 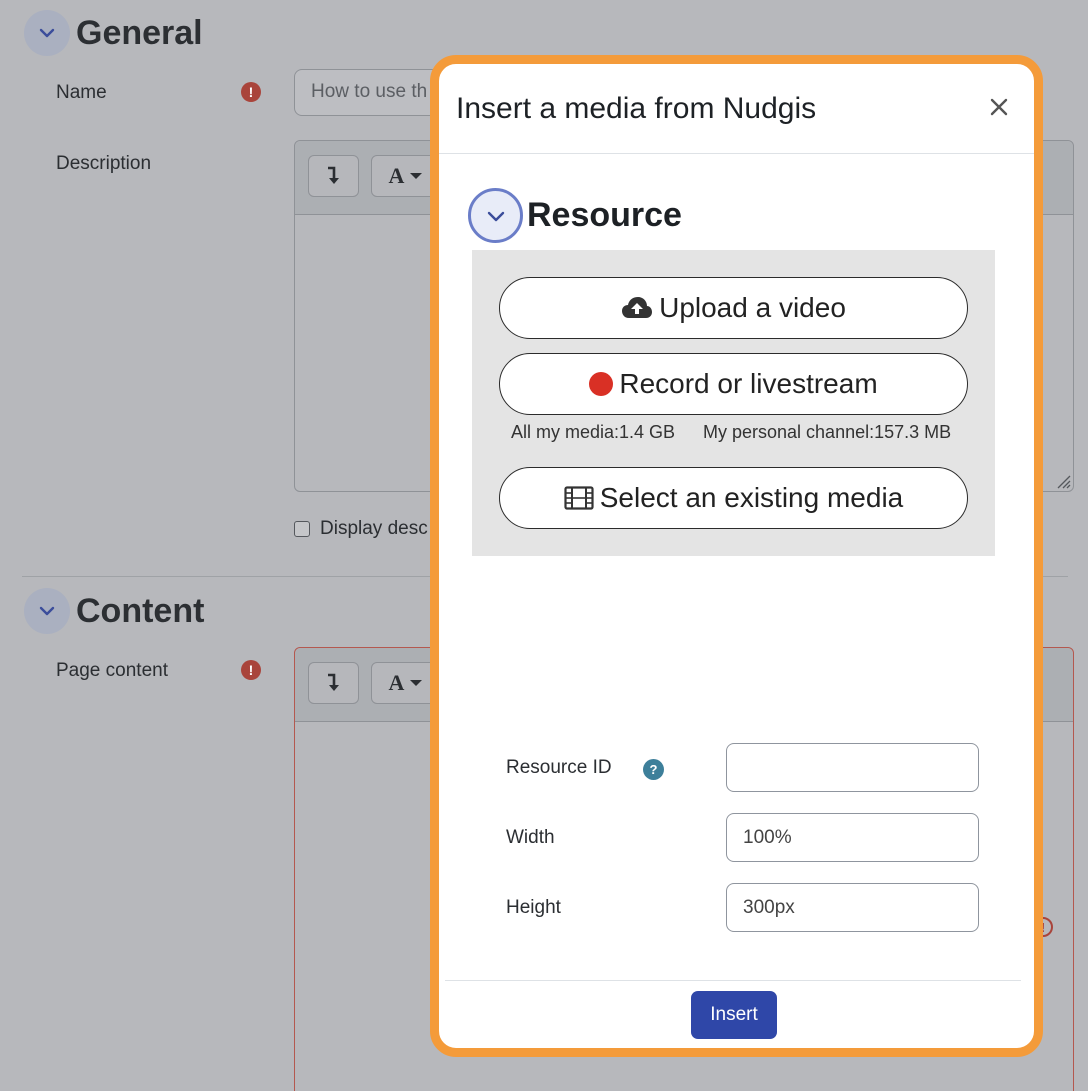 I want to click on modal-title: Insert a media from Nudgis, so click(x=636, y=108).